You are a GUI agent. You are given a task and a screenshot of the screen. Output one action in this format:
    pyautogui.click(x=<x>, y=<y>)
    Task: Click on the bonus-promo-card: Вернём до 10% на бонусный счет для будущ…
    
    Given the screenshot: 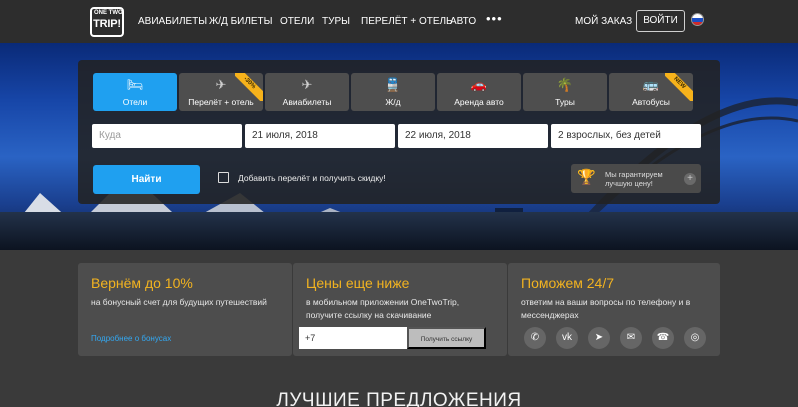 What is the action you would take?
    pyautogui.click(x=185, y=309)
    